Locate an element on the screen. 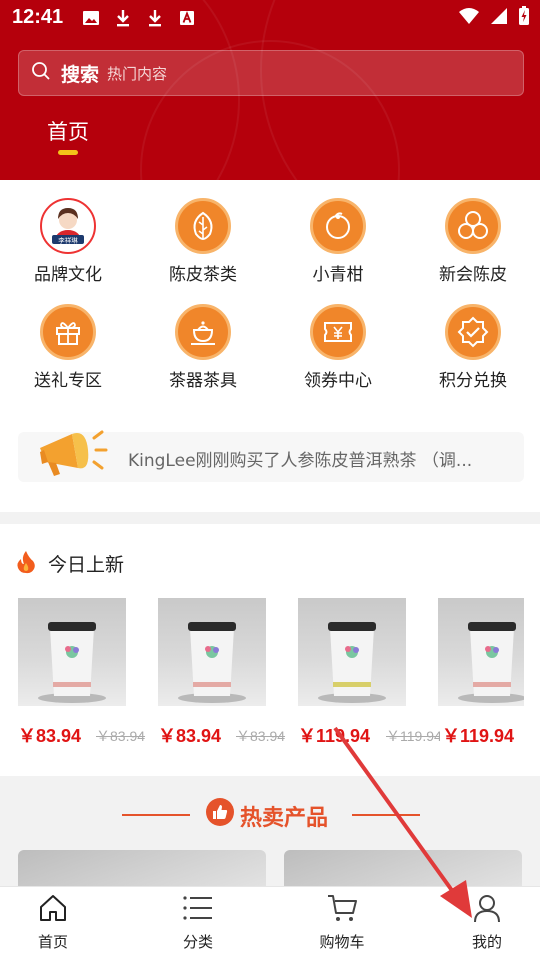 The width and height of the screenshot is (540, 960). nav-home: 首页 is located at coordinates (53, 922).